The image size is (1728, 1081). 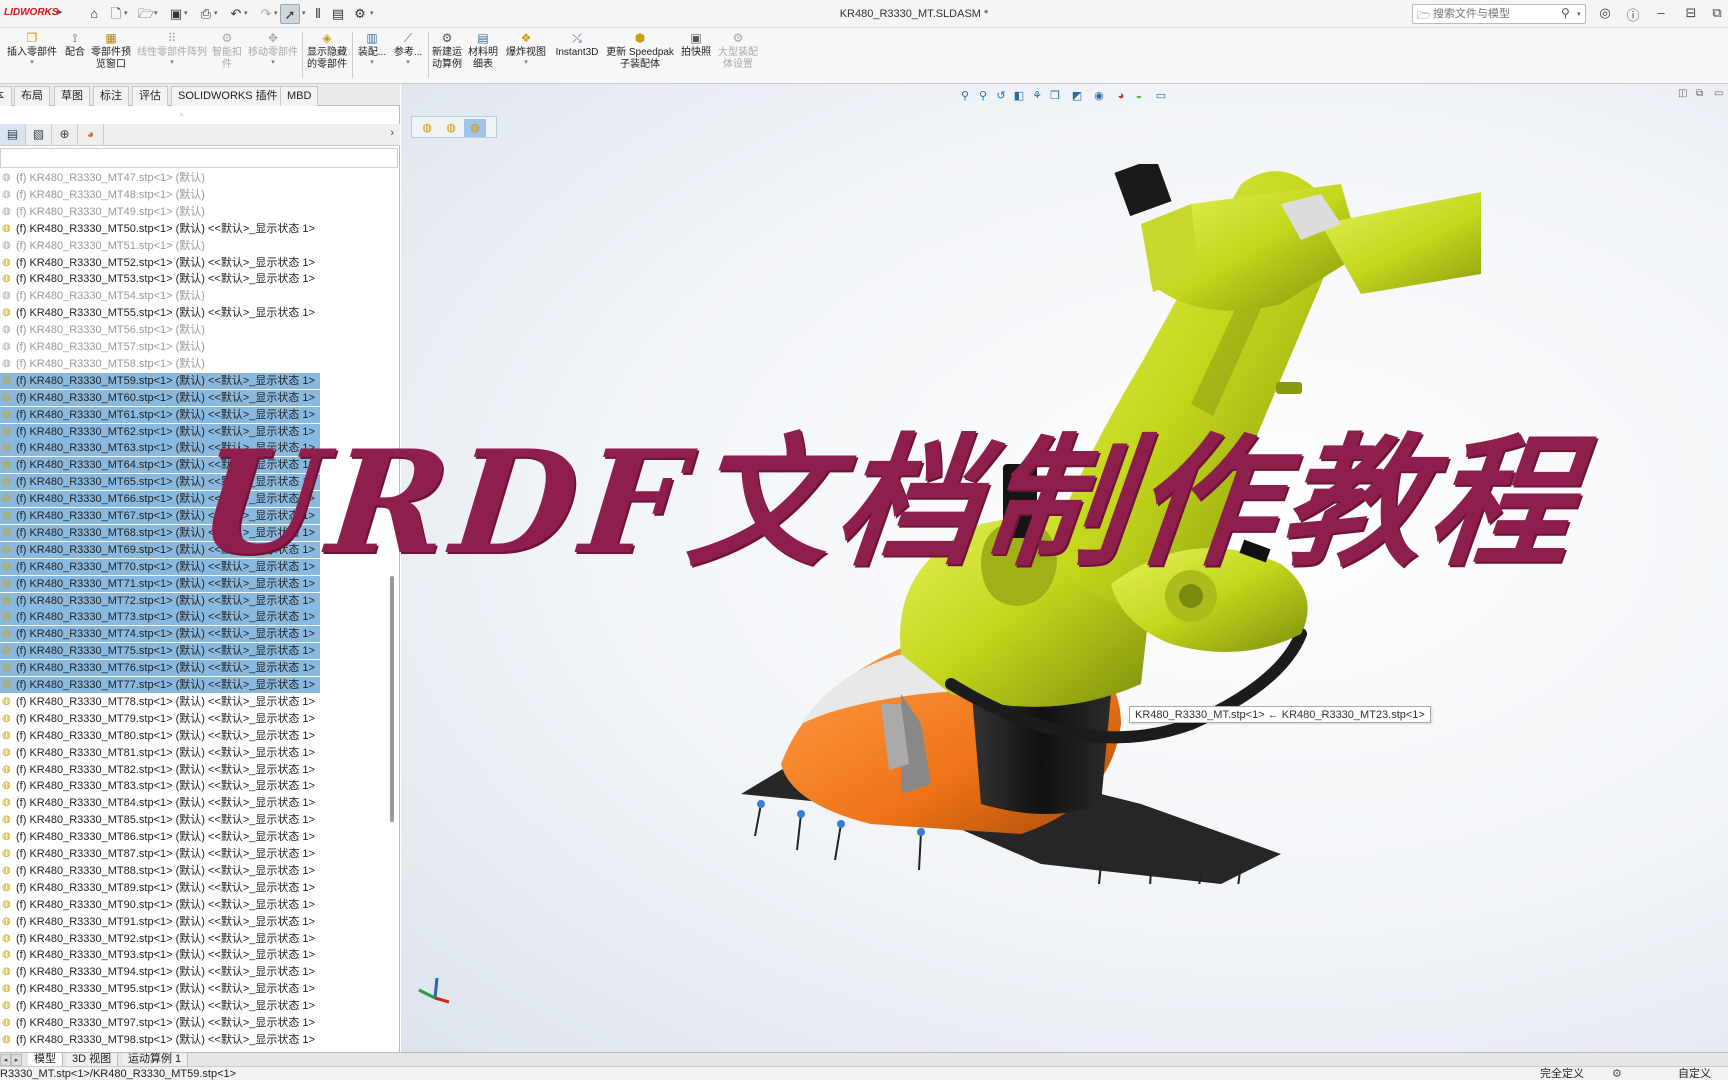 I want to click on tab-layout: 布局, so click(x=32, y=96).